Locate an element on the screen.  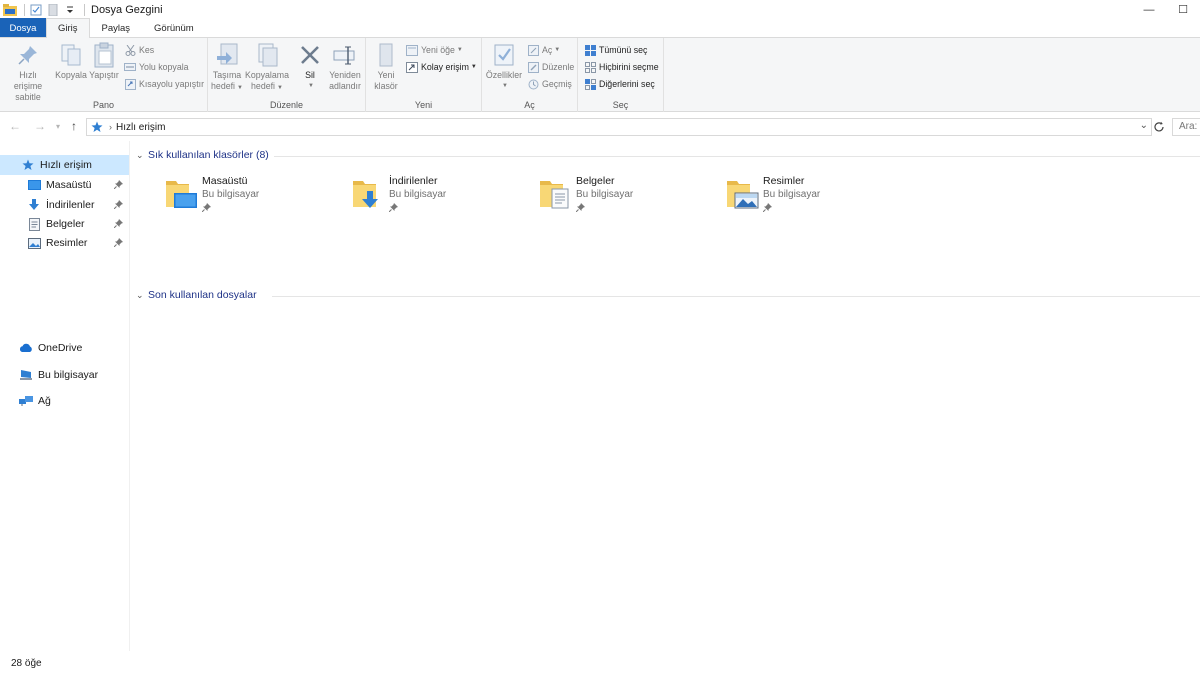
cut-label: Kes is located at coordinates (147, 50).